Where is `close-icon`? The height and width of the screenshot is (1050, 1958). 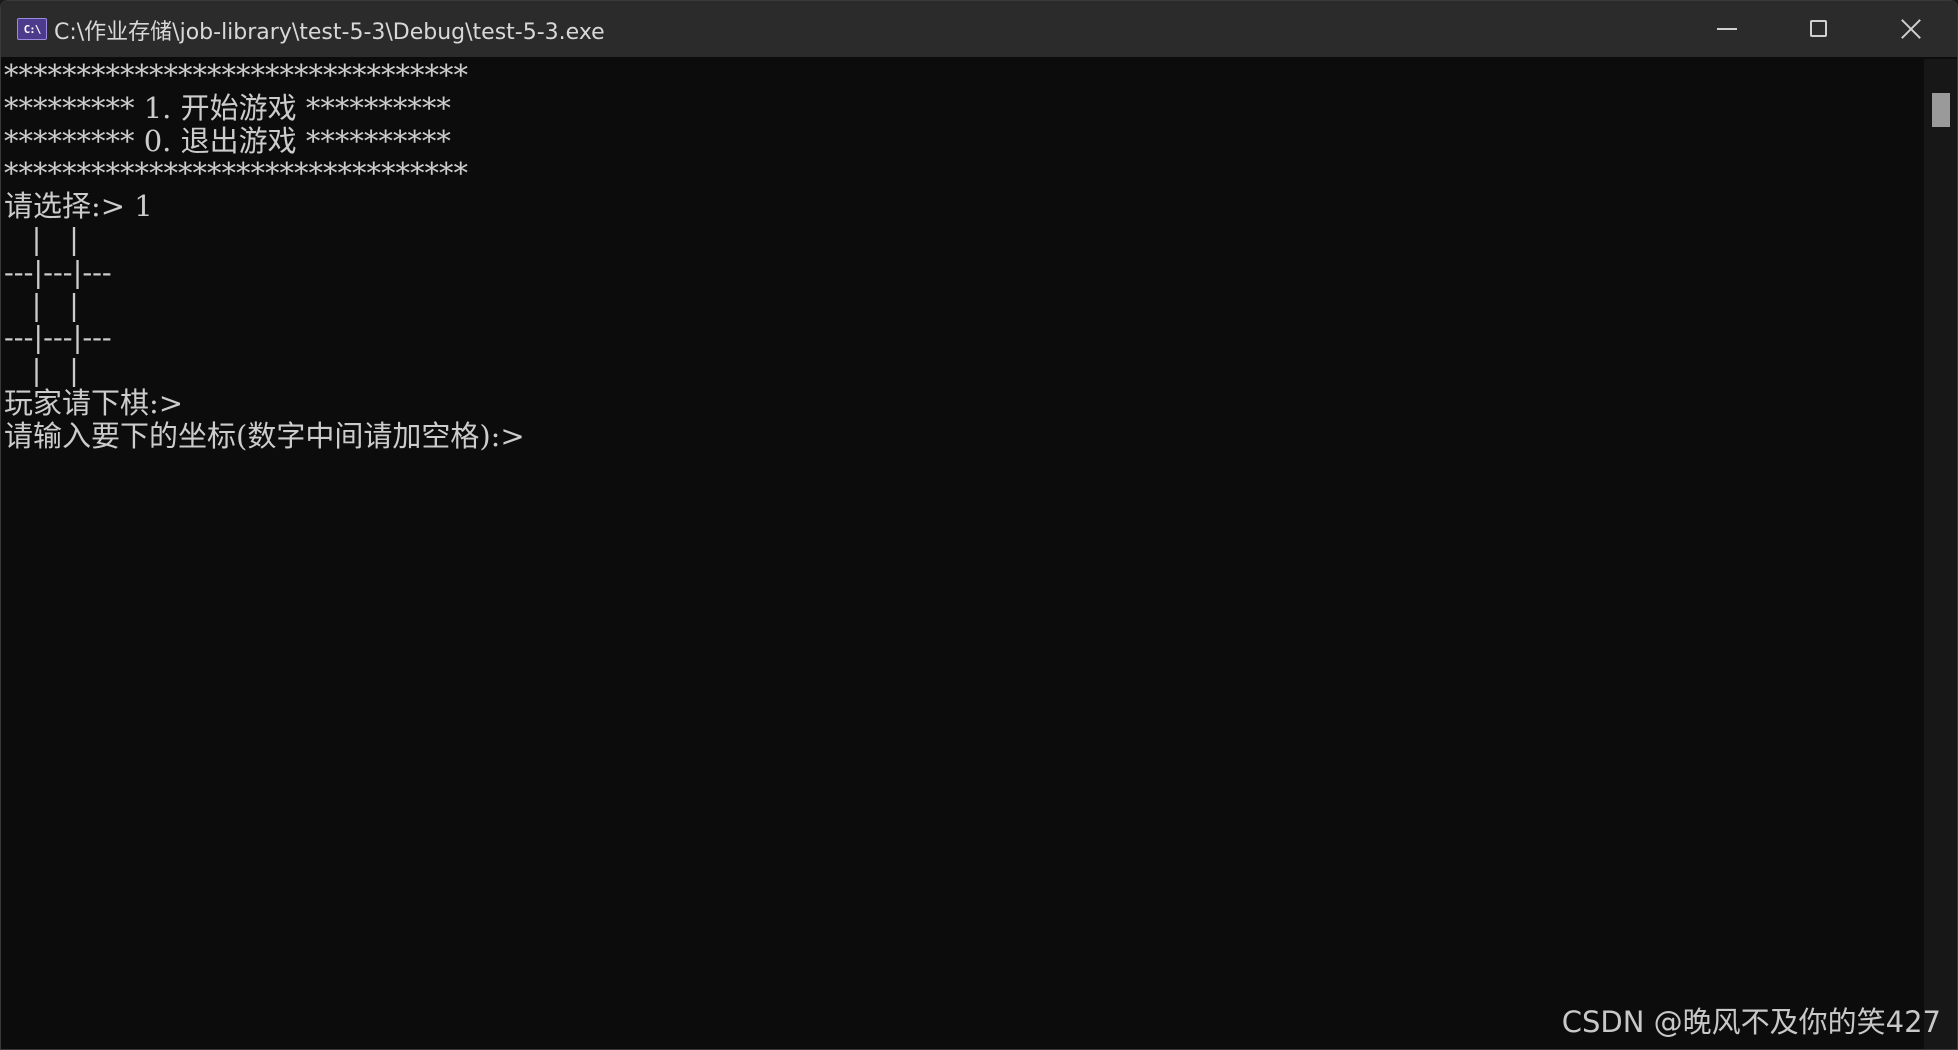 close-icon is located at coordinates (1911, 29).